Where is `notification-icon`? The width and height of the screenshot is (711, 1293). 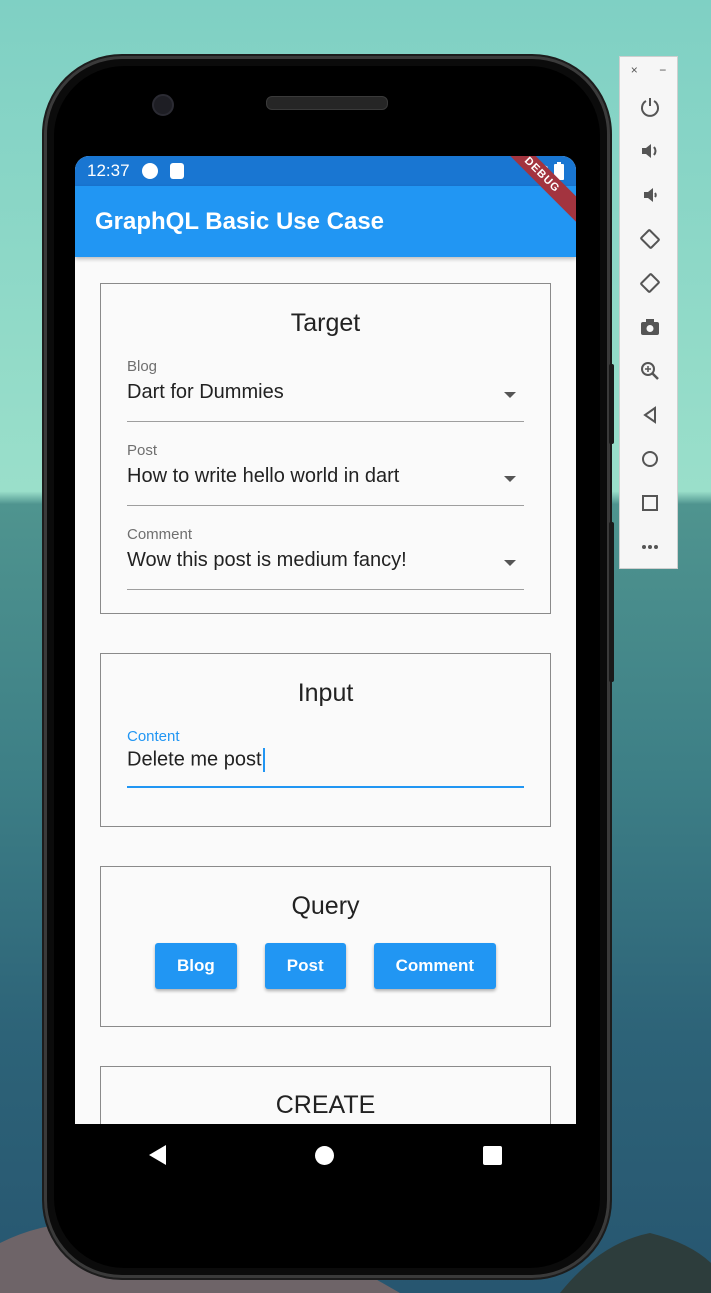
notification-icon is located at coordinates (149, 171).